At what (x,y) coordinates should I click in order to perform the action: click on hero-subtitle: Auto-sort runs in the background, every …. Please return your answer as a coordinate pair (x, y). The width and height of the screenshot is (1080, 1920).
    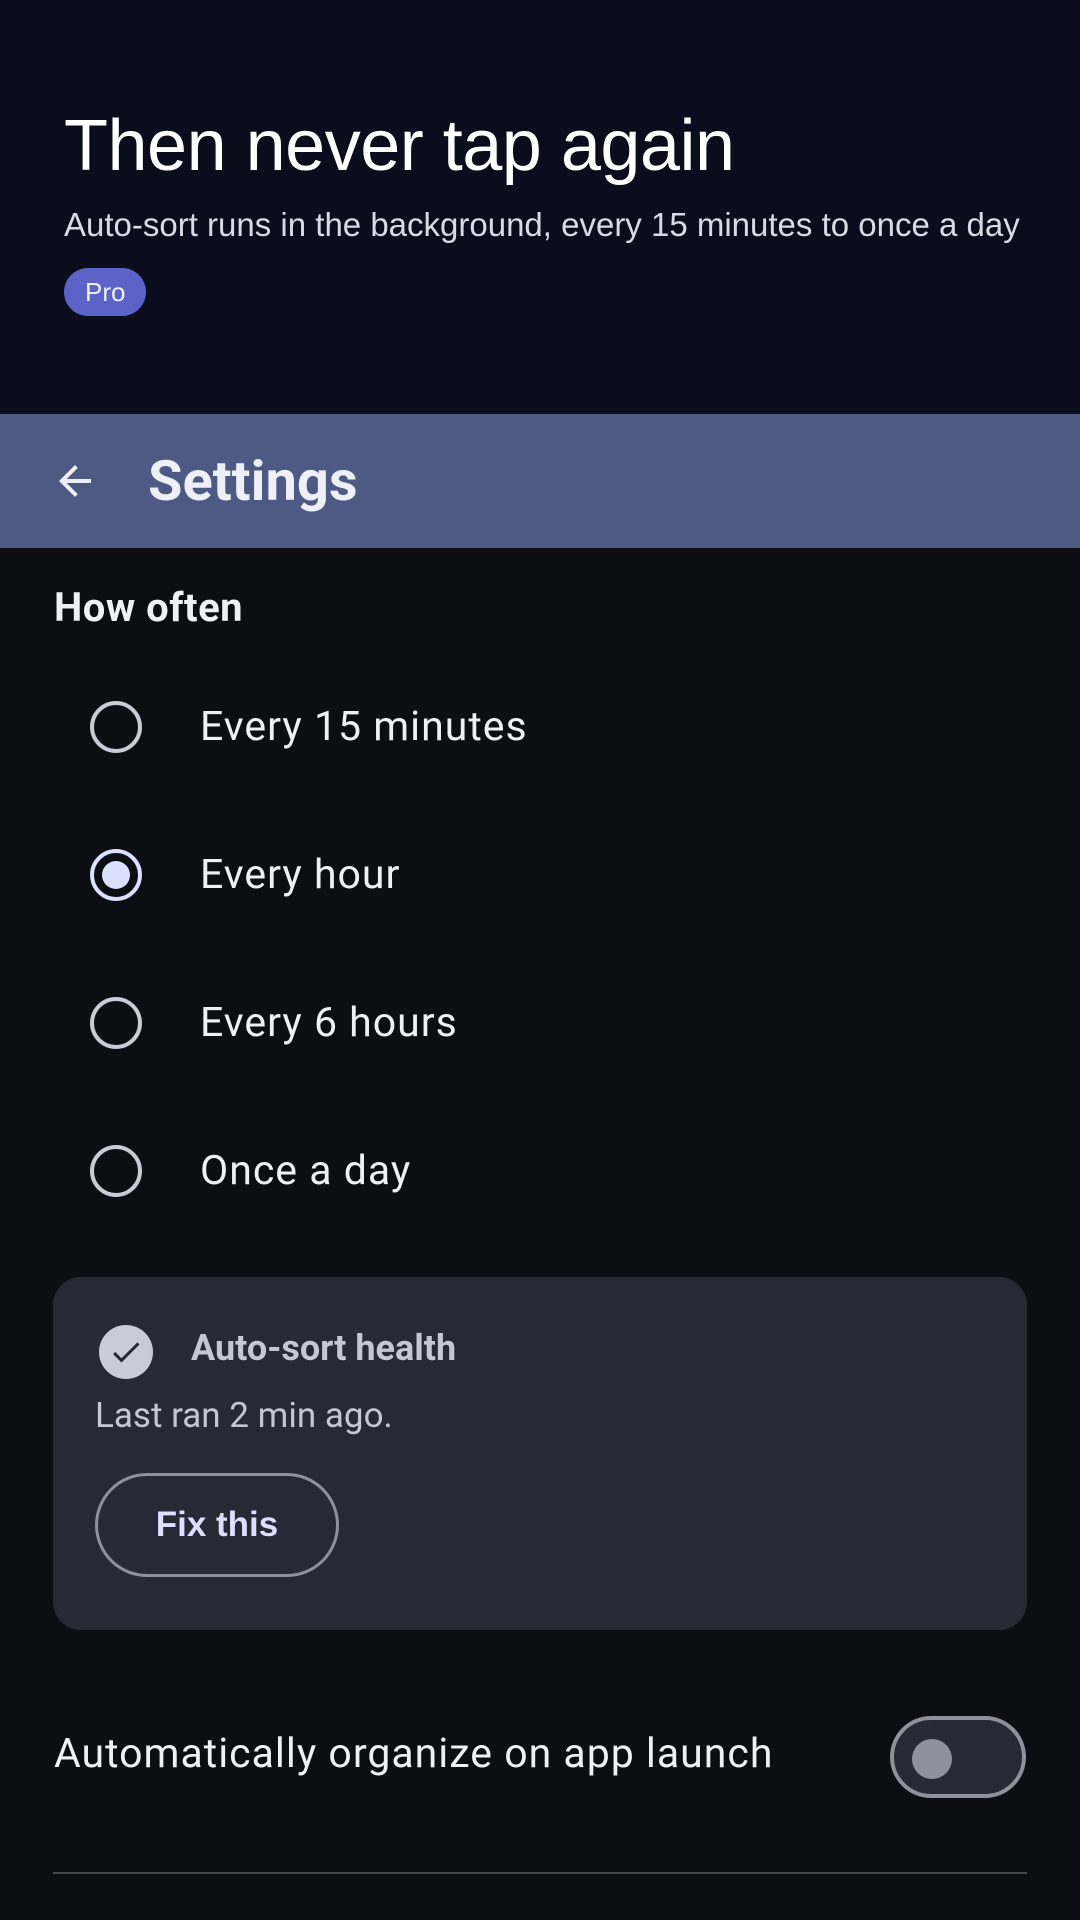
    Looking at the image, I should click on (542, 224).